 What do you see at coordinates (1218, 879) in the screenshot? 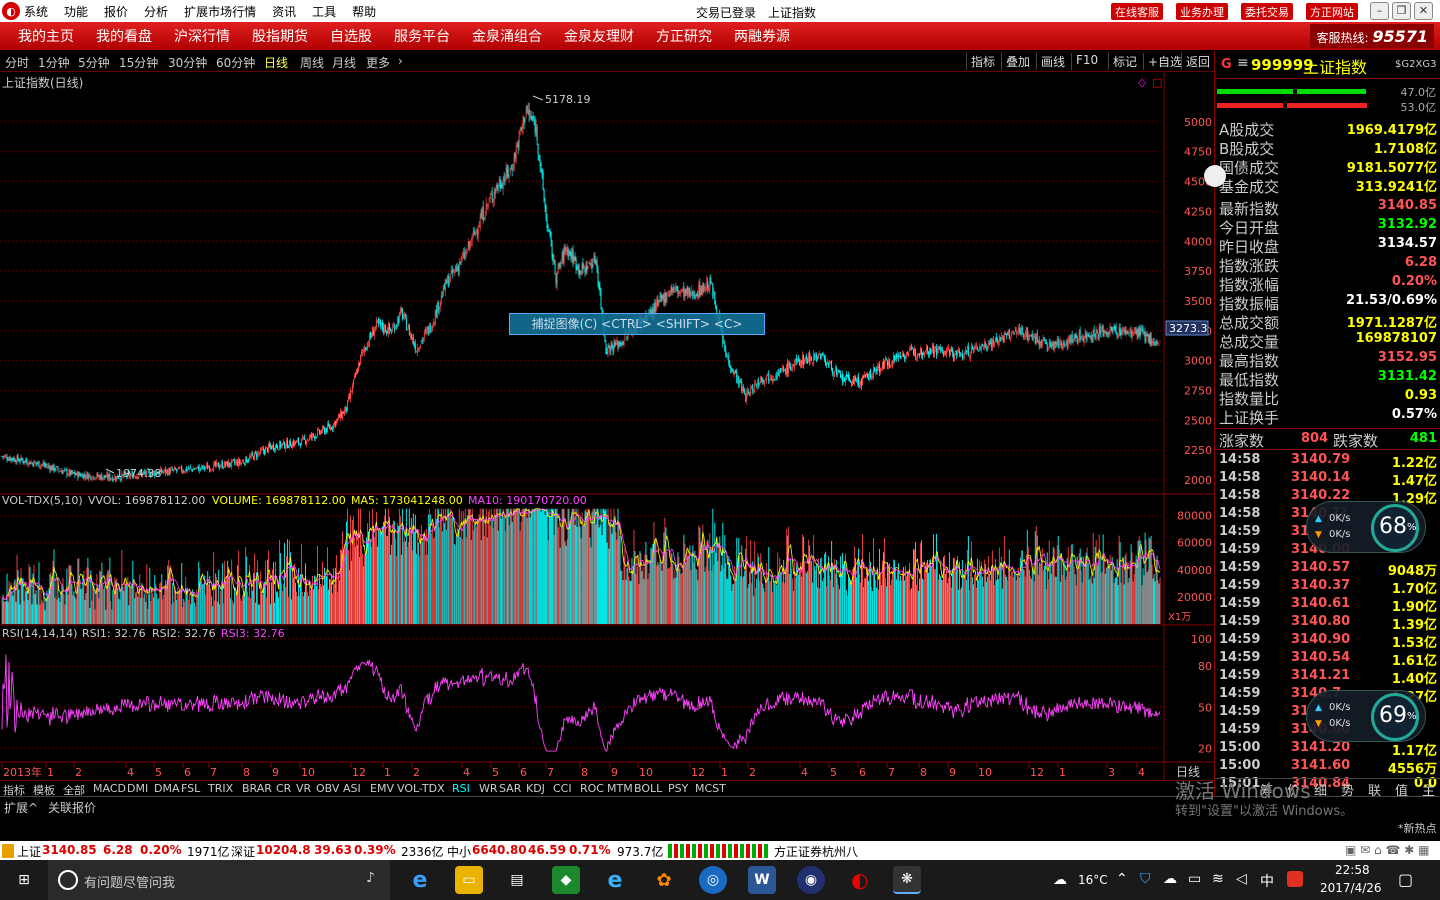
I see `wifi-icon: ≋` at bounding box center [1218, 879].